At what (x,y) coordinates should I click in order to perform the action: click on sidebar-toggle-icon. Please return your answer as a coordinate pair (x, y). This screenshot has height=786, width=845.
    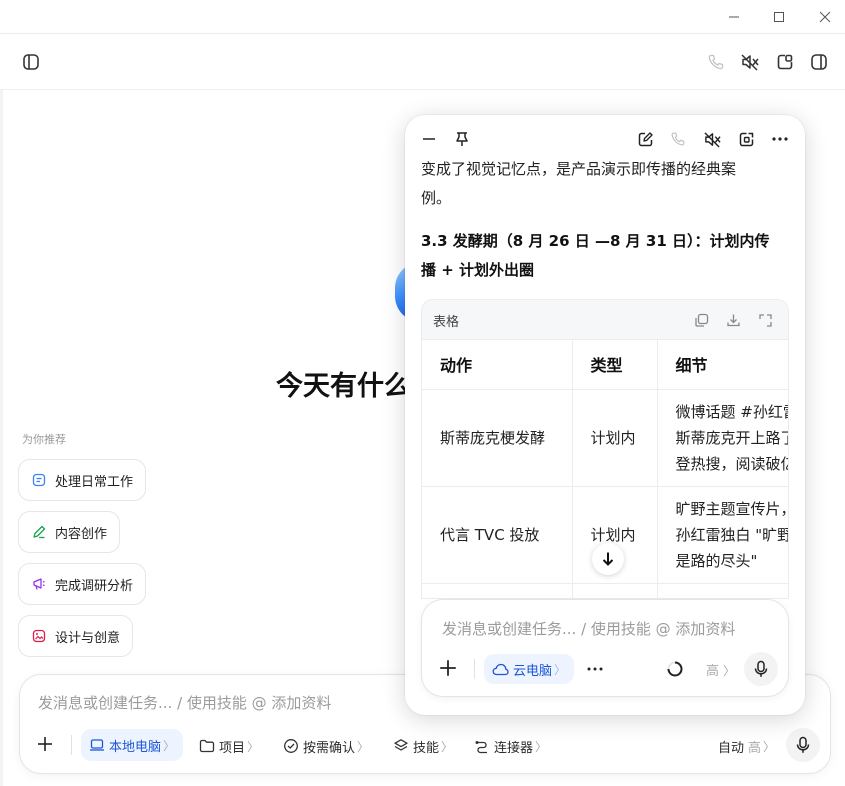
    Looking at the image, I should click on (31, 62).